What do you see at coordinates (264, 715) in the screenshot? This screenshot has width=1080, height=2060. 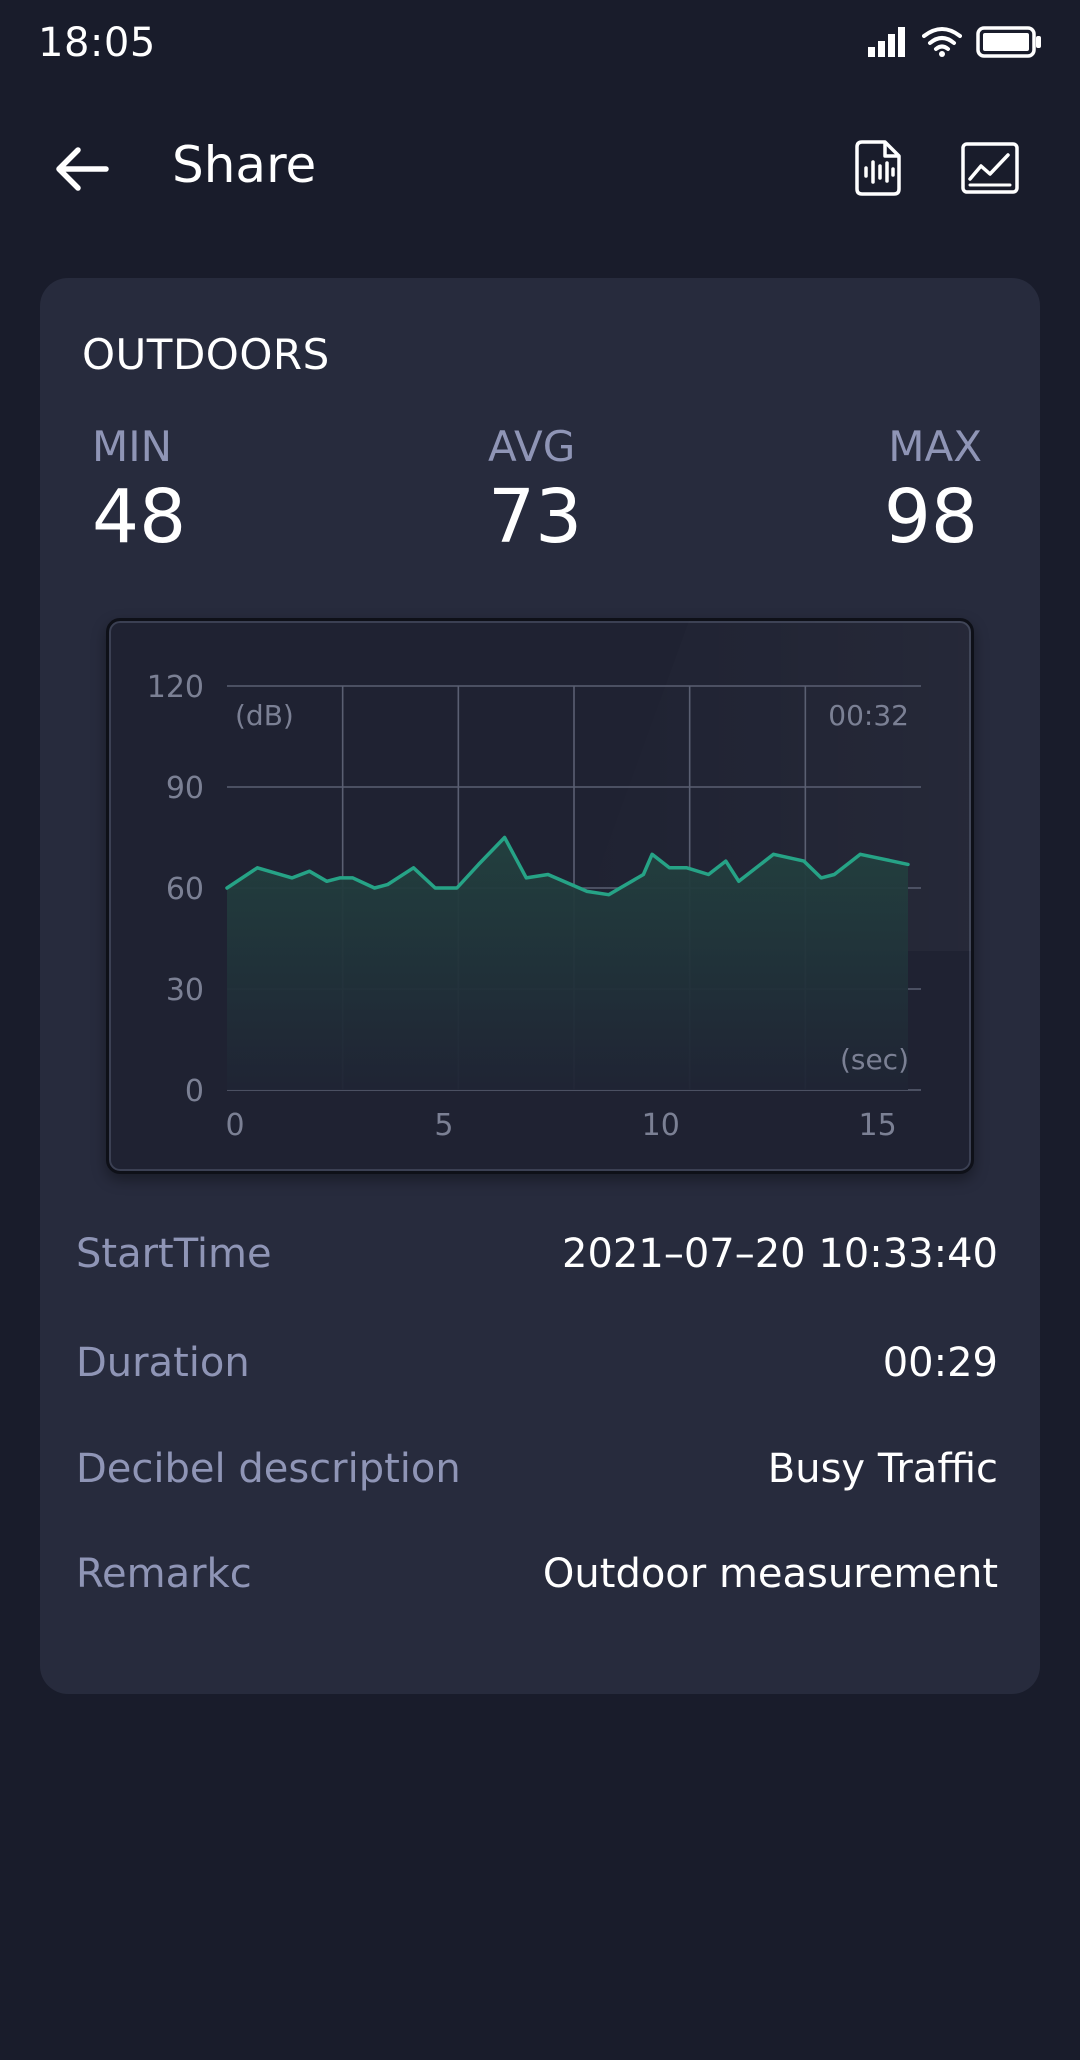 I see `y-unit-label: (dB)` at bounding box center [264, 715].